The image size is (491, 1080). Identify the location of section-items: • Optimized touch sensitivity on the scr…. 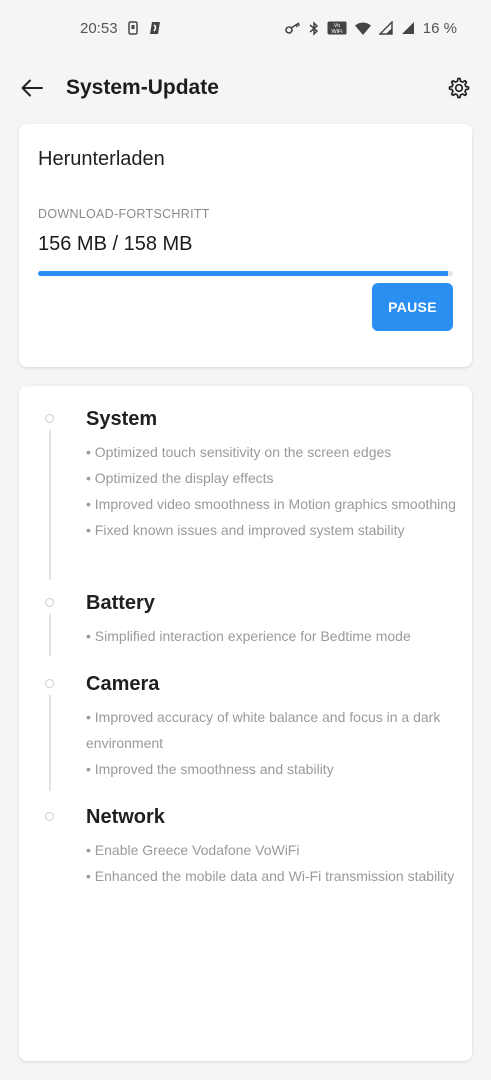
(272, 491).